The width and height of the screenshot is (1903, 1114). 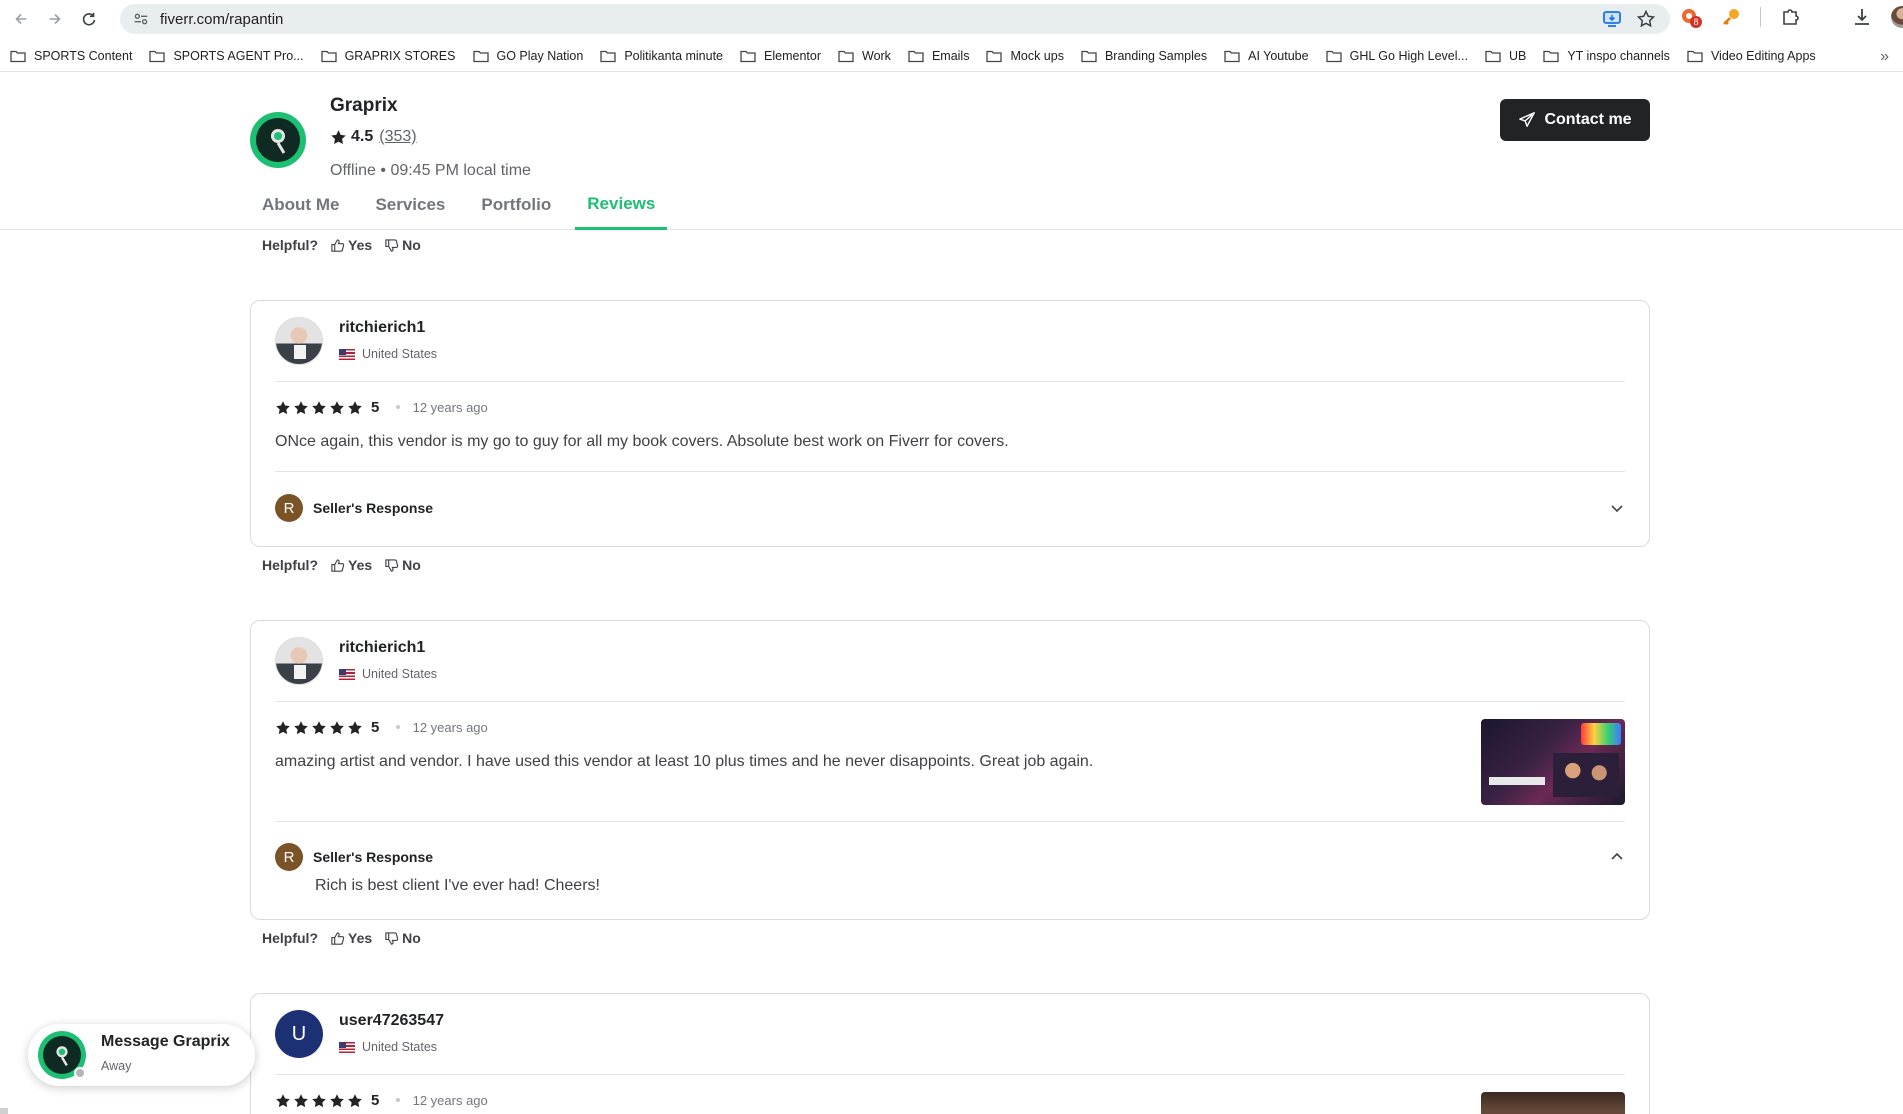 I want to click on tab-about-me: About Me, so click(x=300, y=205).